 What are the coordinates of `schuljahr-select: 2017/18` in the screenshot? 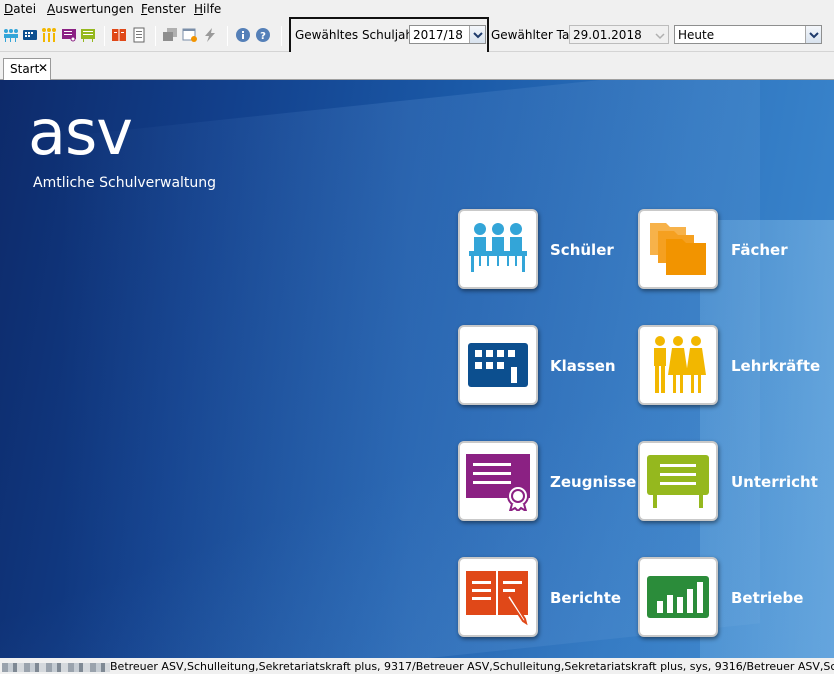 It's located at (447, 34).